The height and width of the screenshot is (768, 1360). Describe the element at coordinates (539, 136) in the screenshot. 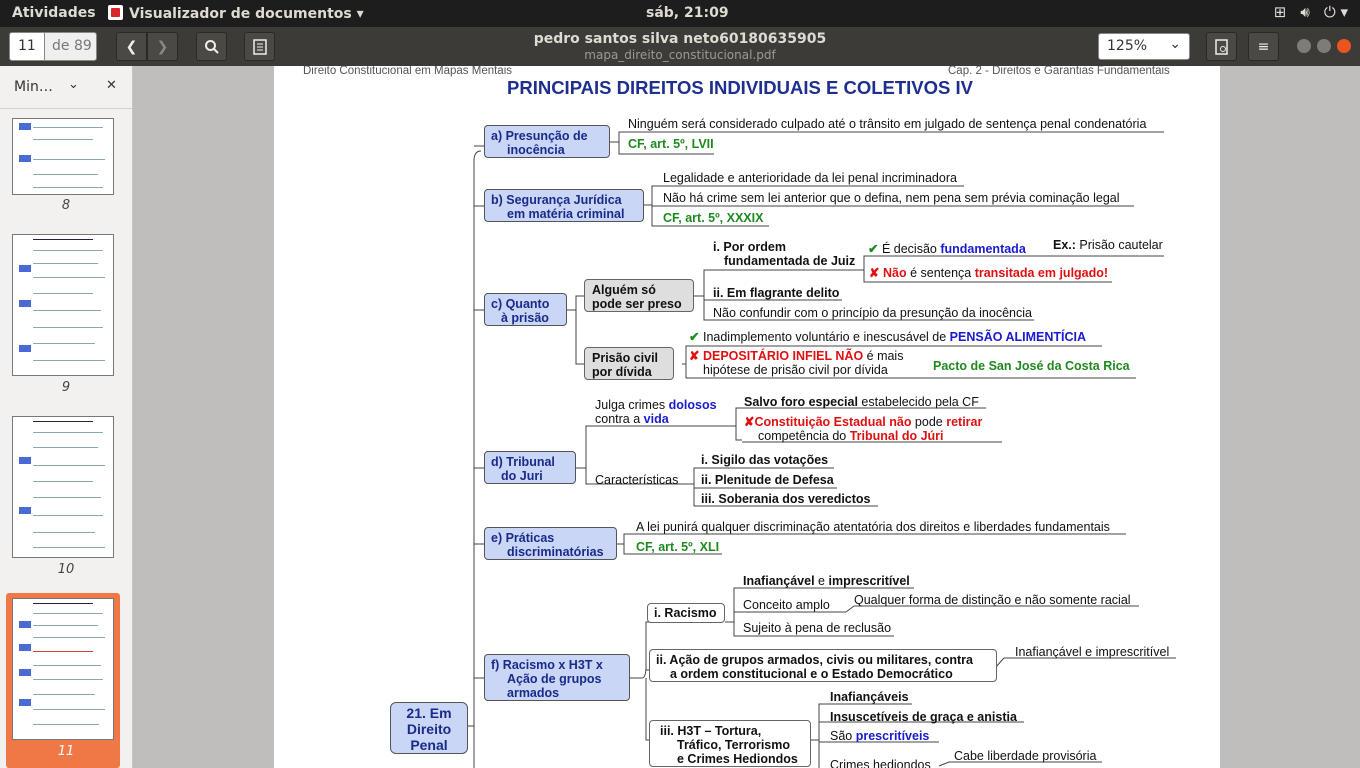

I see `node-line: a) Presunção de` at that location.